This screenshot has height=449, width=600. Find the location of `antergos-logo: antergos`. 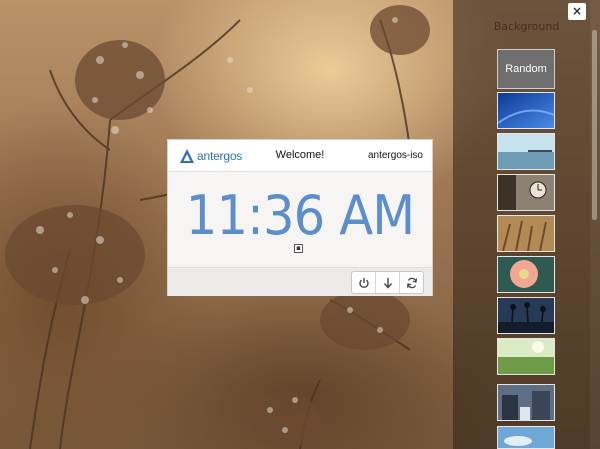

antergos-logo: antergos is located at coordinates (210, 156).